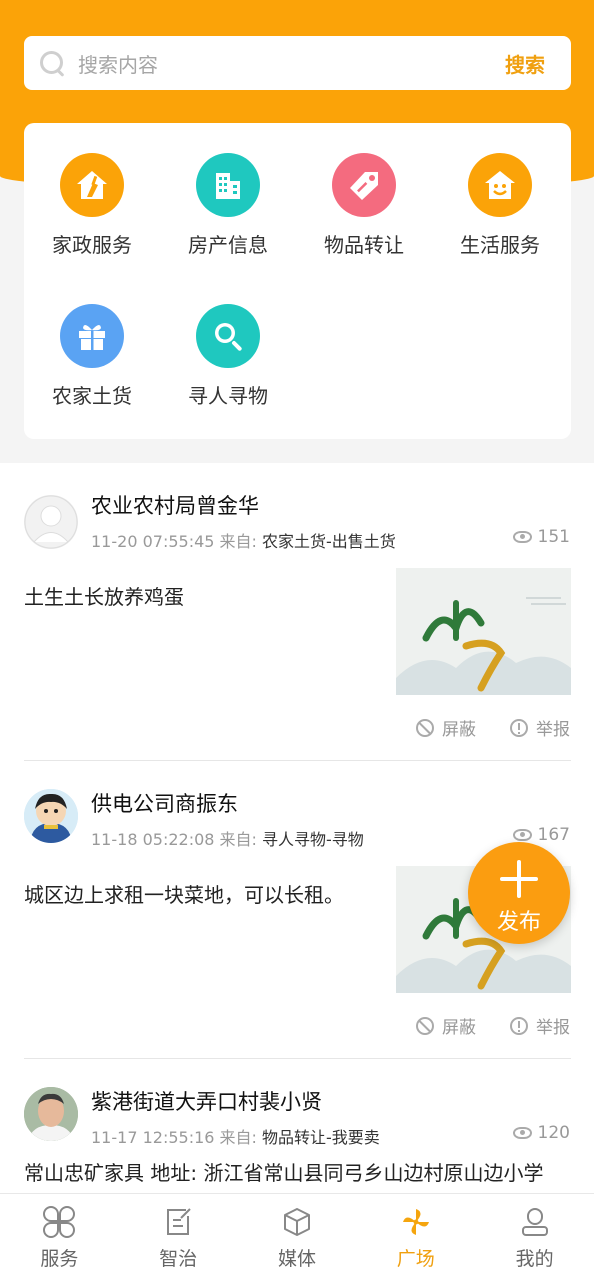 The image size is (594, 1280). I want to click on bottom-tab-bar: 服务 智治 媒体 广场 我的, so click(297, 1236).